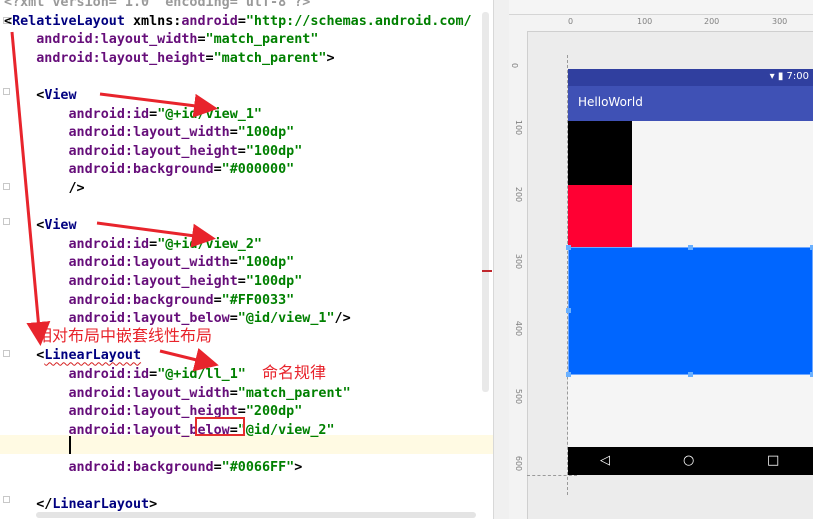 This screenshot has width=813, height=519. What do you see at coordinates (773, 461) in the screenshot?
I see `recent-apps-icon: □` at bounding box center [773, 461].